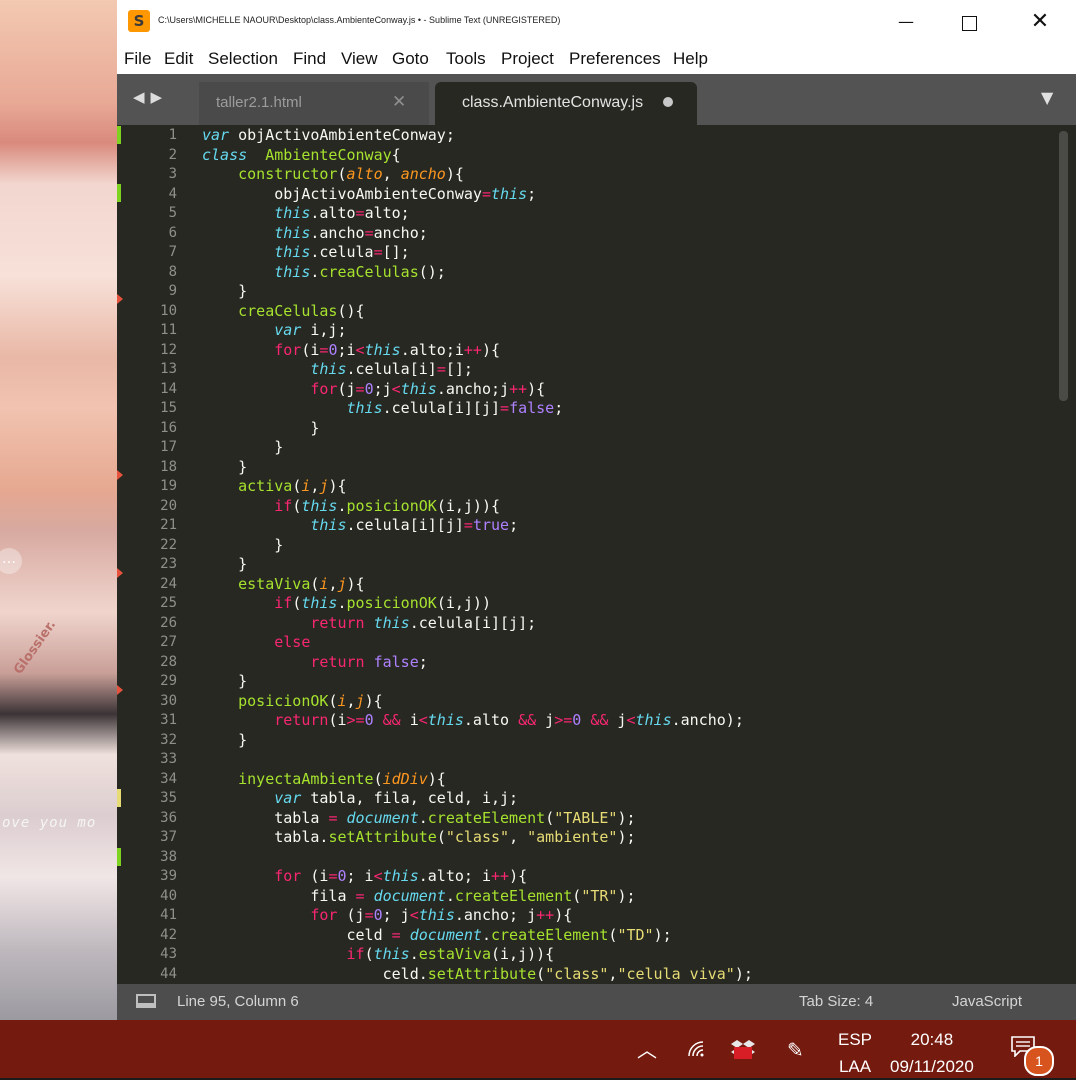 Image resolution: width=1076 pixels, height=1080 pixels. I want to click on code-line: for(j=0;j<this.ancho;j++){, so click(624, 390).